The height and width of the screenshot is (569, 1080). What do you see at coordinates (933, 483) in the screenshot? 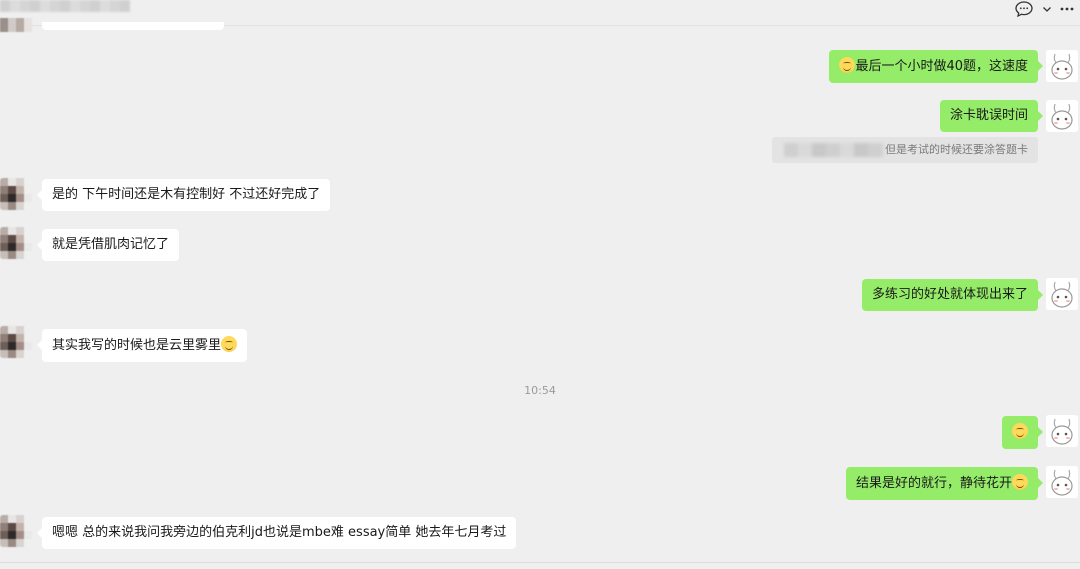
I see `message-text: 结果是好的就行，静待花开` at bounding box center [933, 483].